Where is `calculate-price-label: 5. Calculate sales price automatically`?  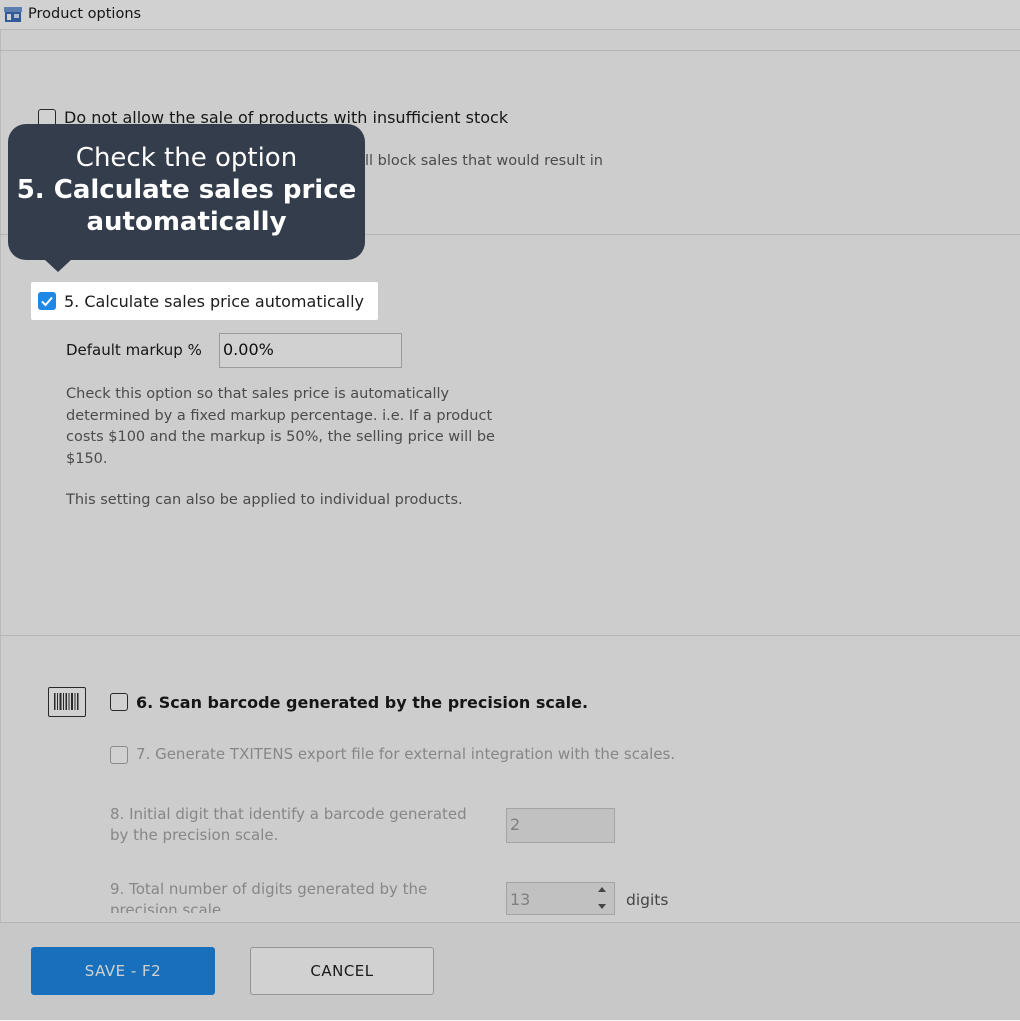 calculate-price-label: 5. Calculate sales price automatically is located at coordinates (214, 301).